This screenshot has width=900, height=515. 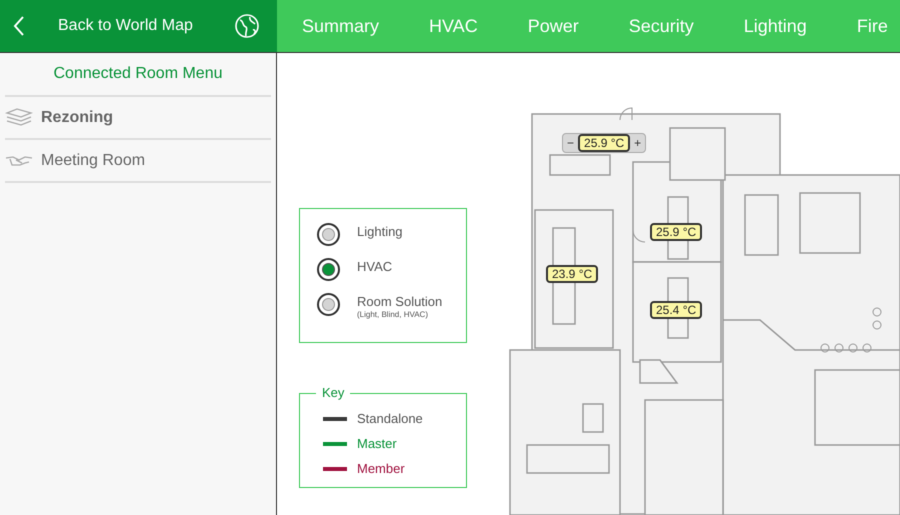 I want to click on mode-option: HVAC, so click(x=391, y=269).